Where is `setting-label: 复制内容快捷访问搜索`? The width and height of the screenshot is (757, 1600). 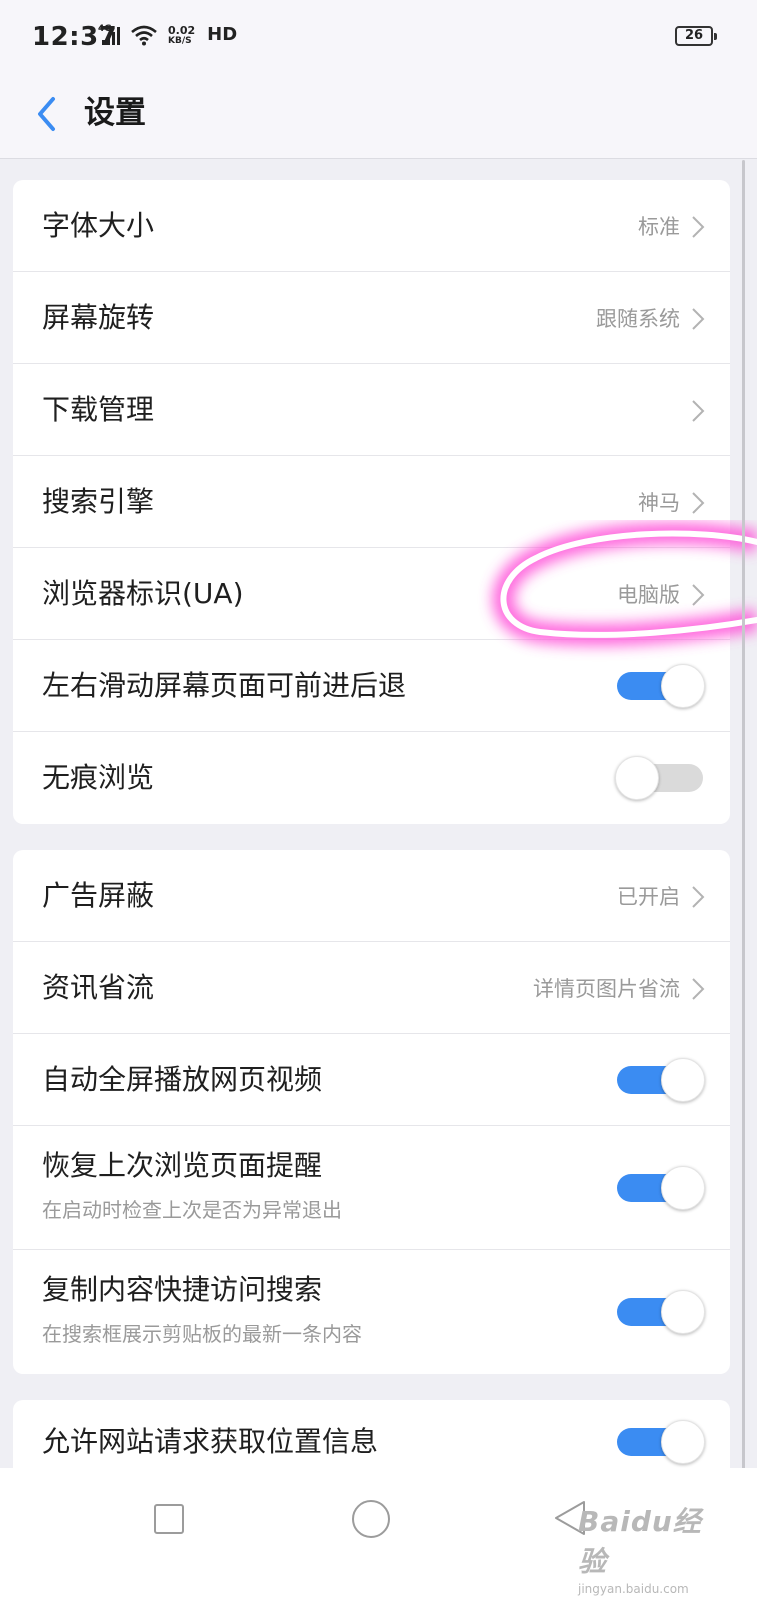 setting-label: 复制内容快捷访问搜索 is located at coordinates (182, 1289).